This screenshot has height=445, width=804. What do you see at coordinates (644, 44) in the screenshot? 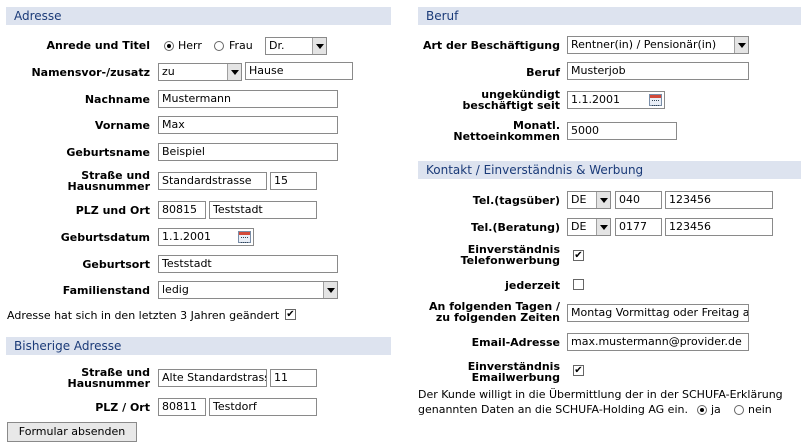
I see `employment-value: Rentner(in) / Pensionär(in)` at bounding box center [644, 44].